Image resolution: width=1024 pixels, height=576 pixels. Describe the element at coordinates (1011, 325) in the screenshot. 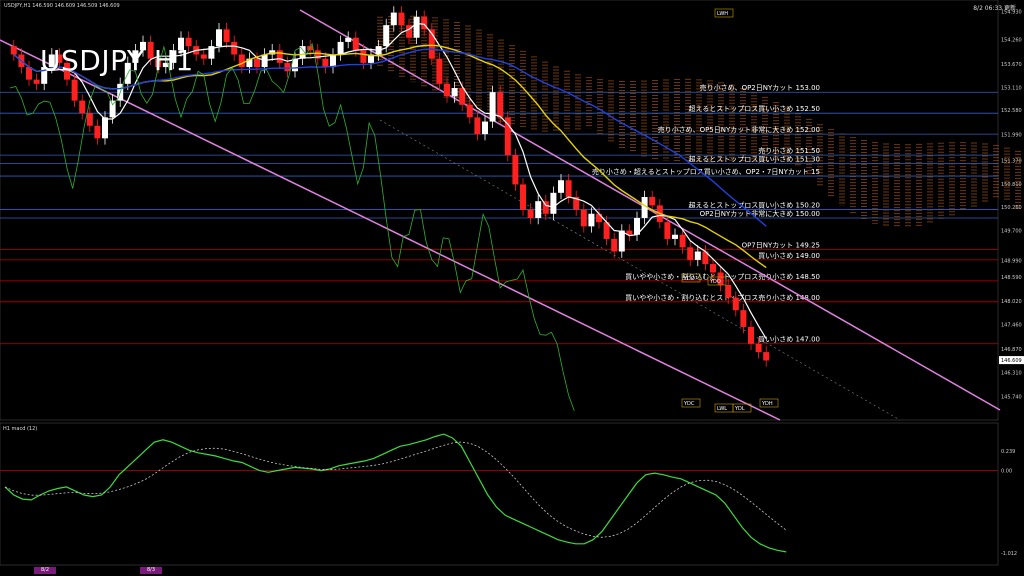

I see `price-tick: 147.460` at that location.